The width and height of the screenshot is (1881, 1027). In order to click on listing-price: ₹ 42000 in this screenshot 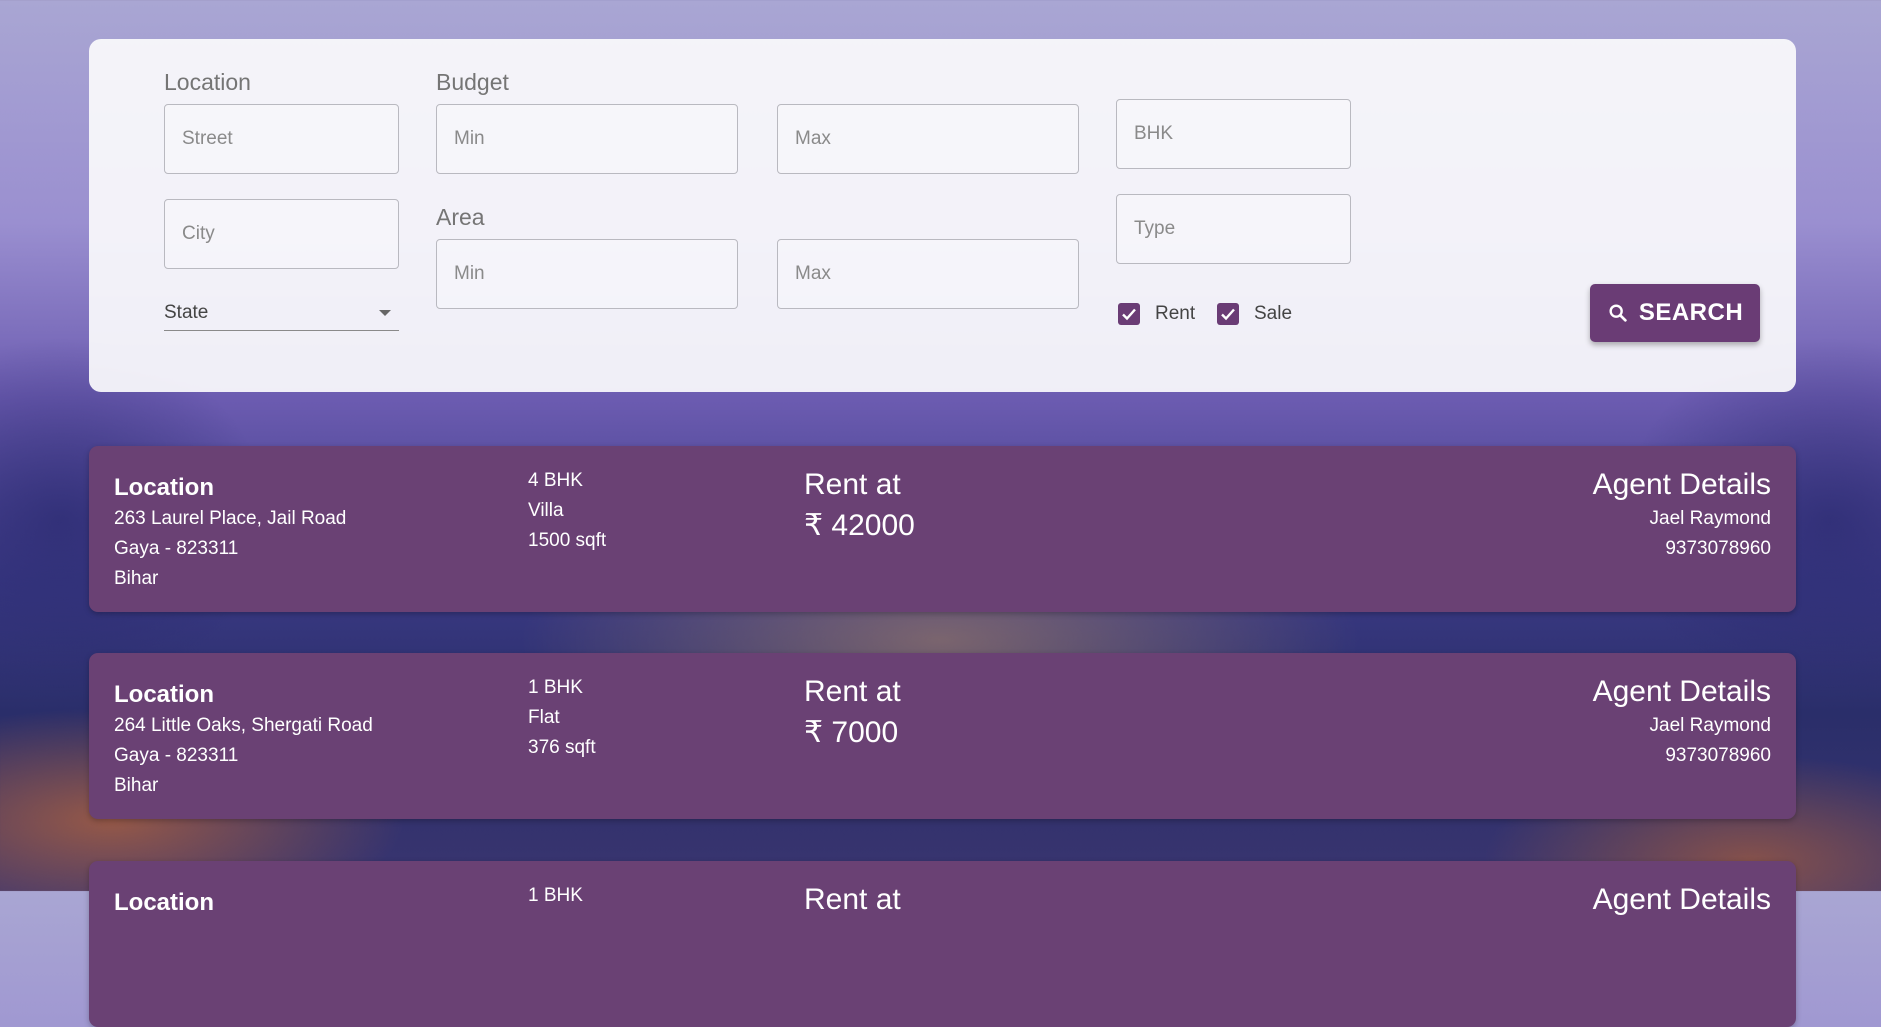, I will do `click(859, 525)`.